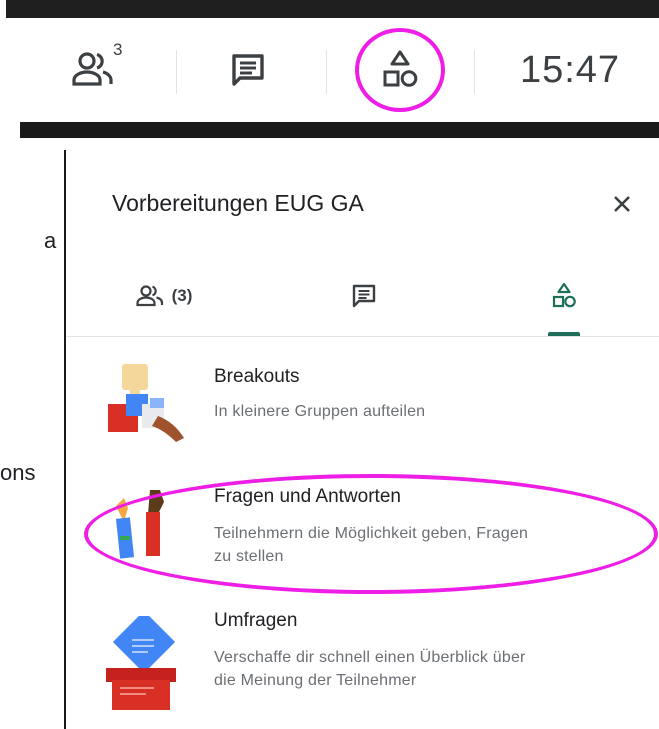 This screenshot has height=729, width=659. I want to click on toolbar-bottom-border, so click(339, 130).